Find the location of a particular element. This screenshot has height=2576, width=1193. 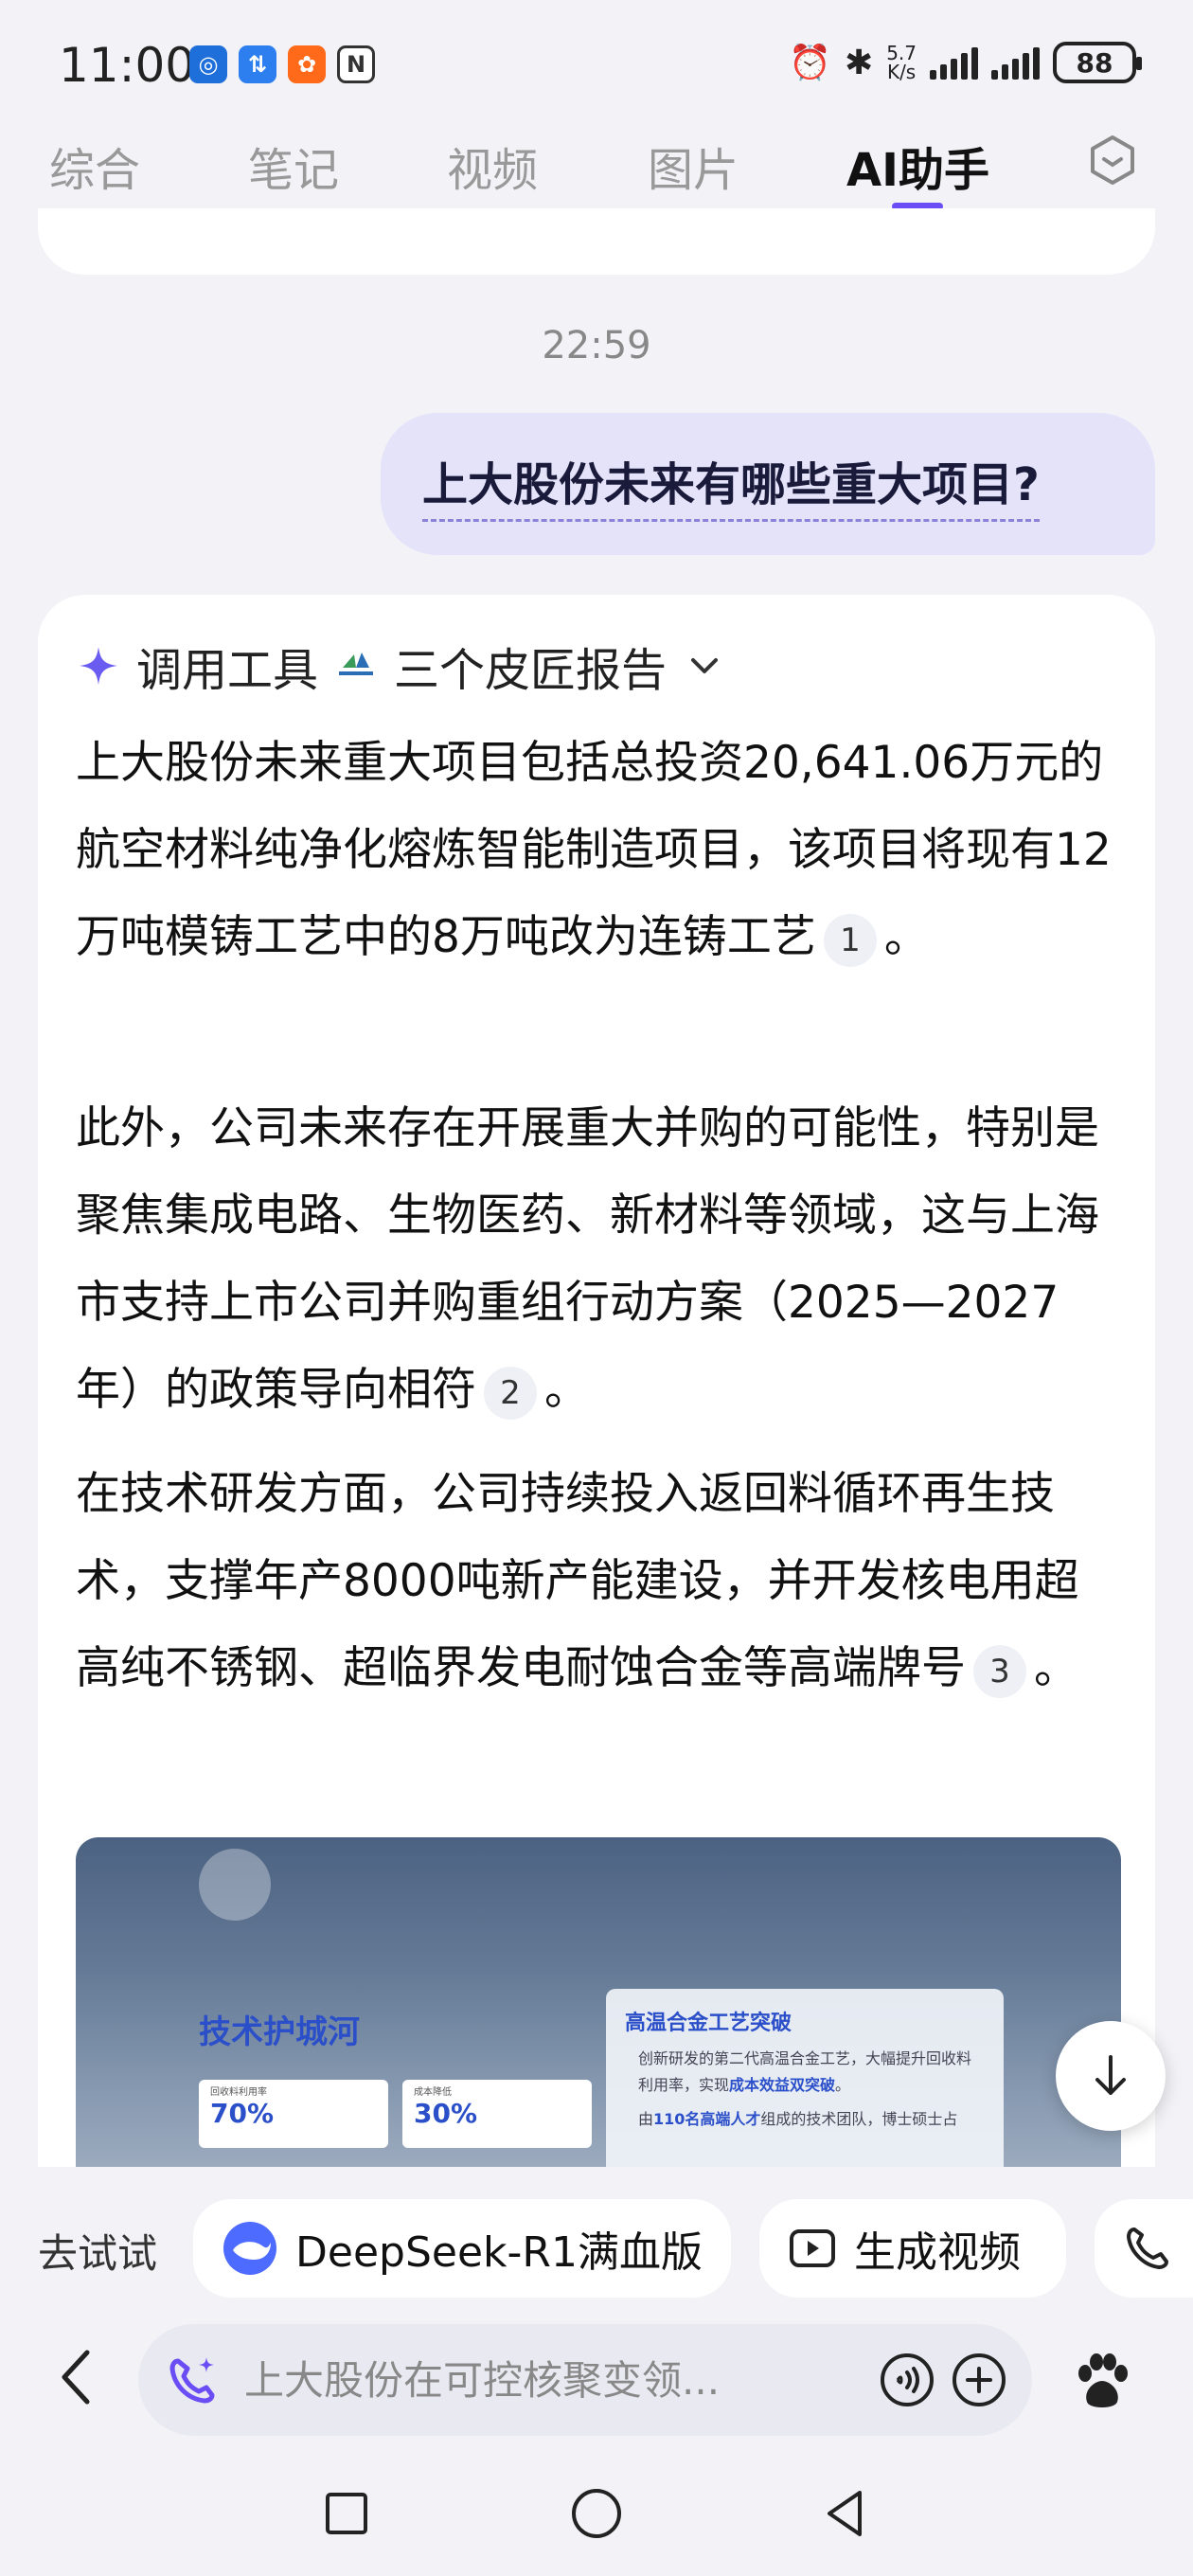

answer-paragraph-2-end: 。 is located at coordinates (566, 1390).